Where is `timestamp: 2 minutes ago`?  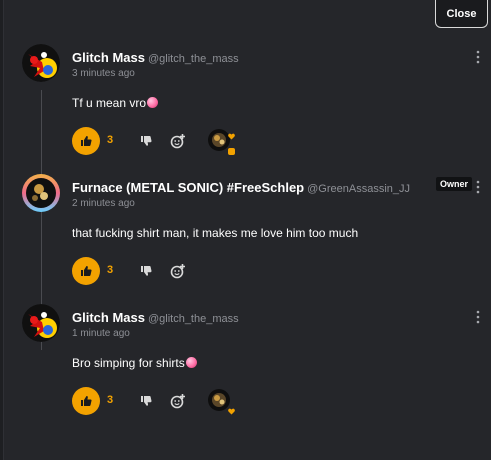 timestamp: 2 minutes ago is located at coordinates (103, 203).